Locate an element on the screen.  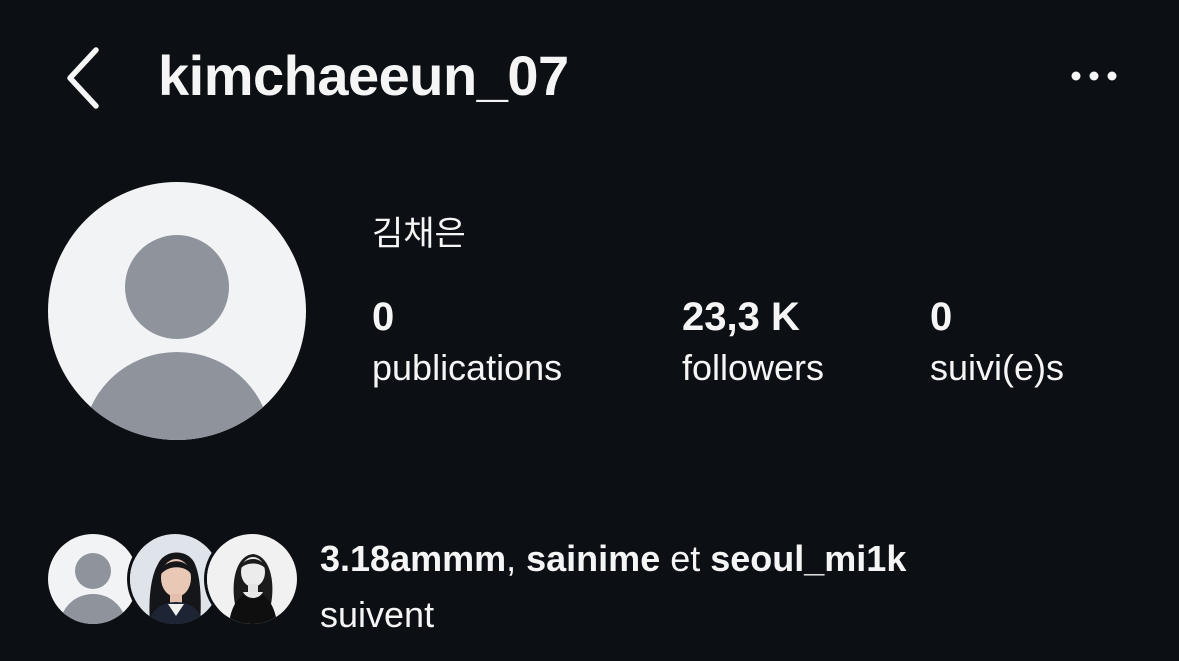
back-button is located at coordinates (86, 77).